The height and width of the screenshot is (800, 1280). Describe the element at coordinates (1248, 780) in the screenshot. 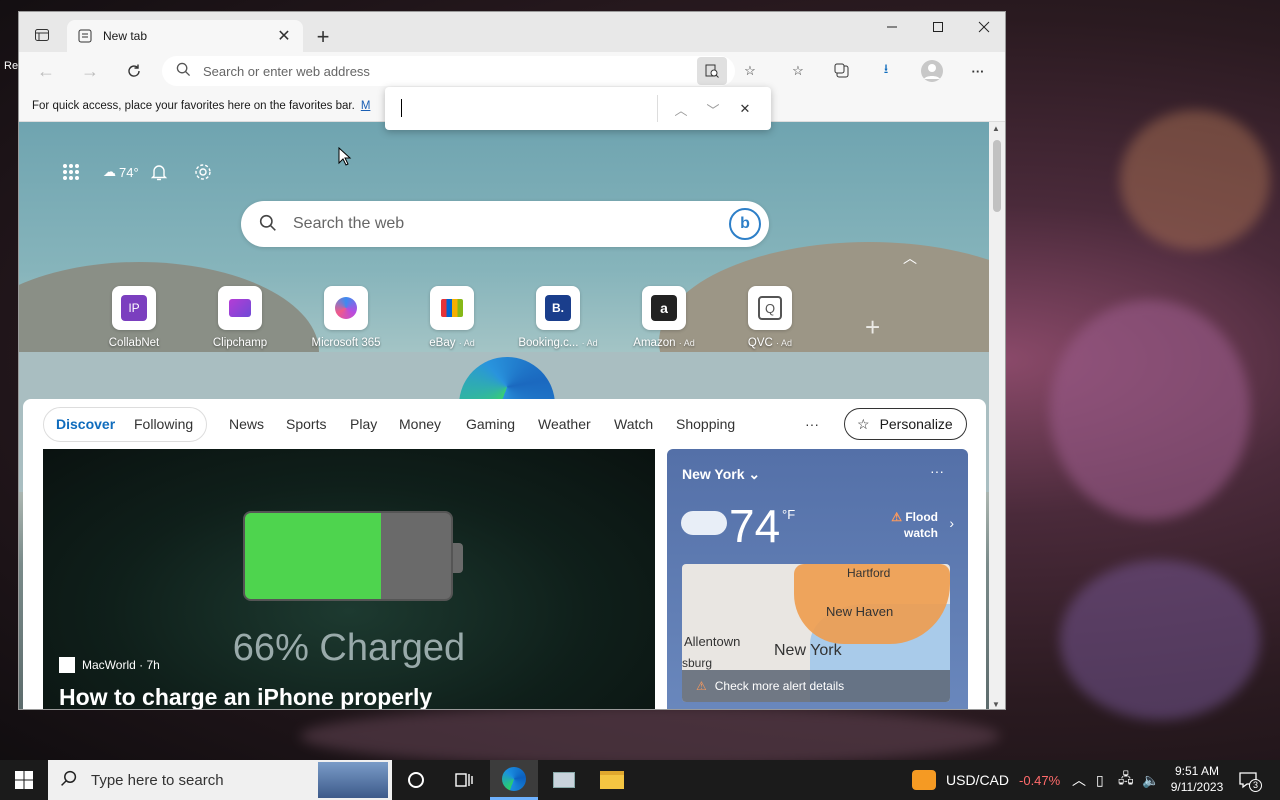

I see `notifications-icon: 3` at that location.